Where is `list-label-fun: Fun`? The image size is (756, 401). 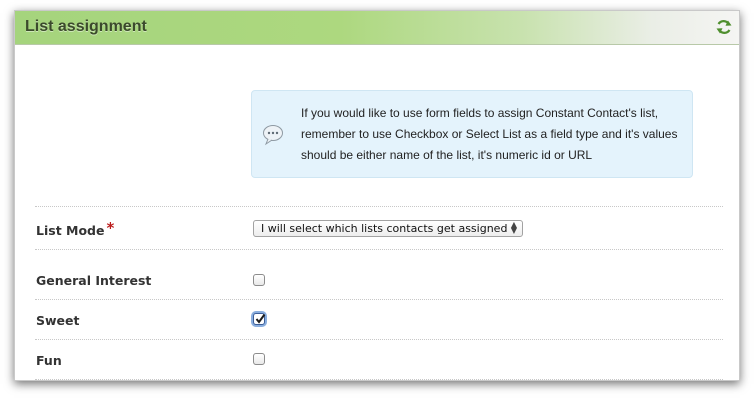
list-label-fun: Fun is located at coordinates (49, 360).